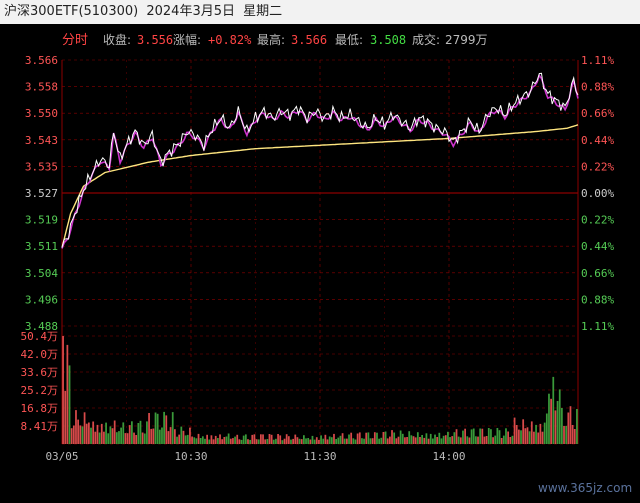 The image size is (640, 503). I want to click on mode-label: 分时, so click(75, 40).